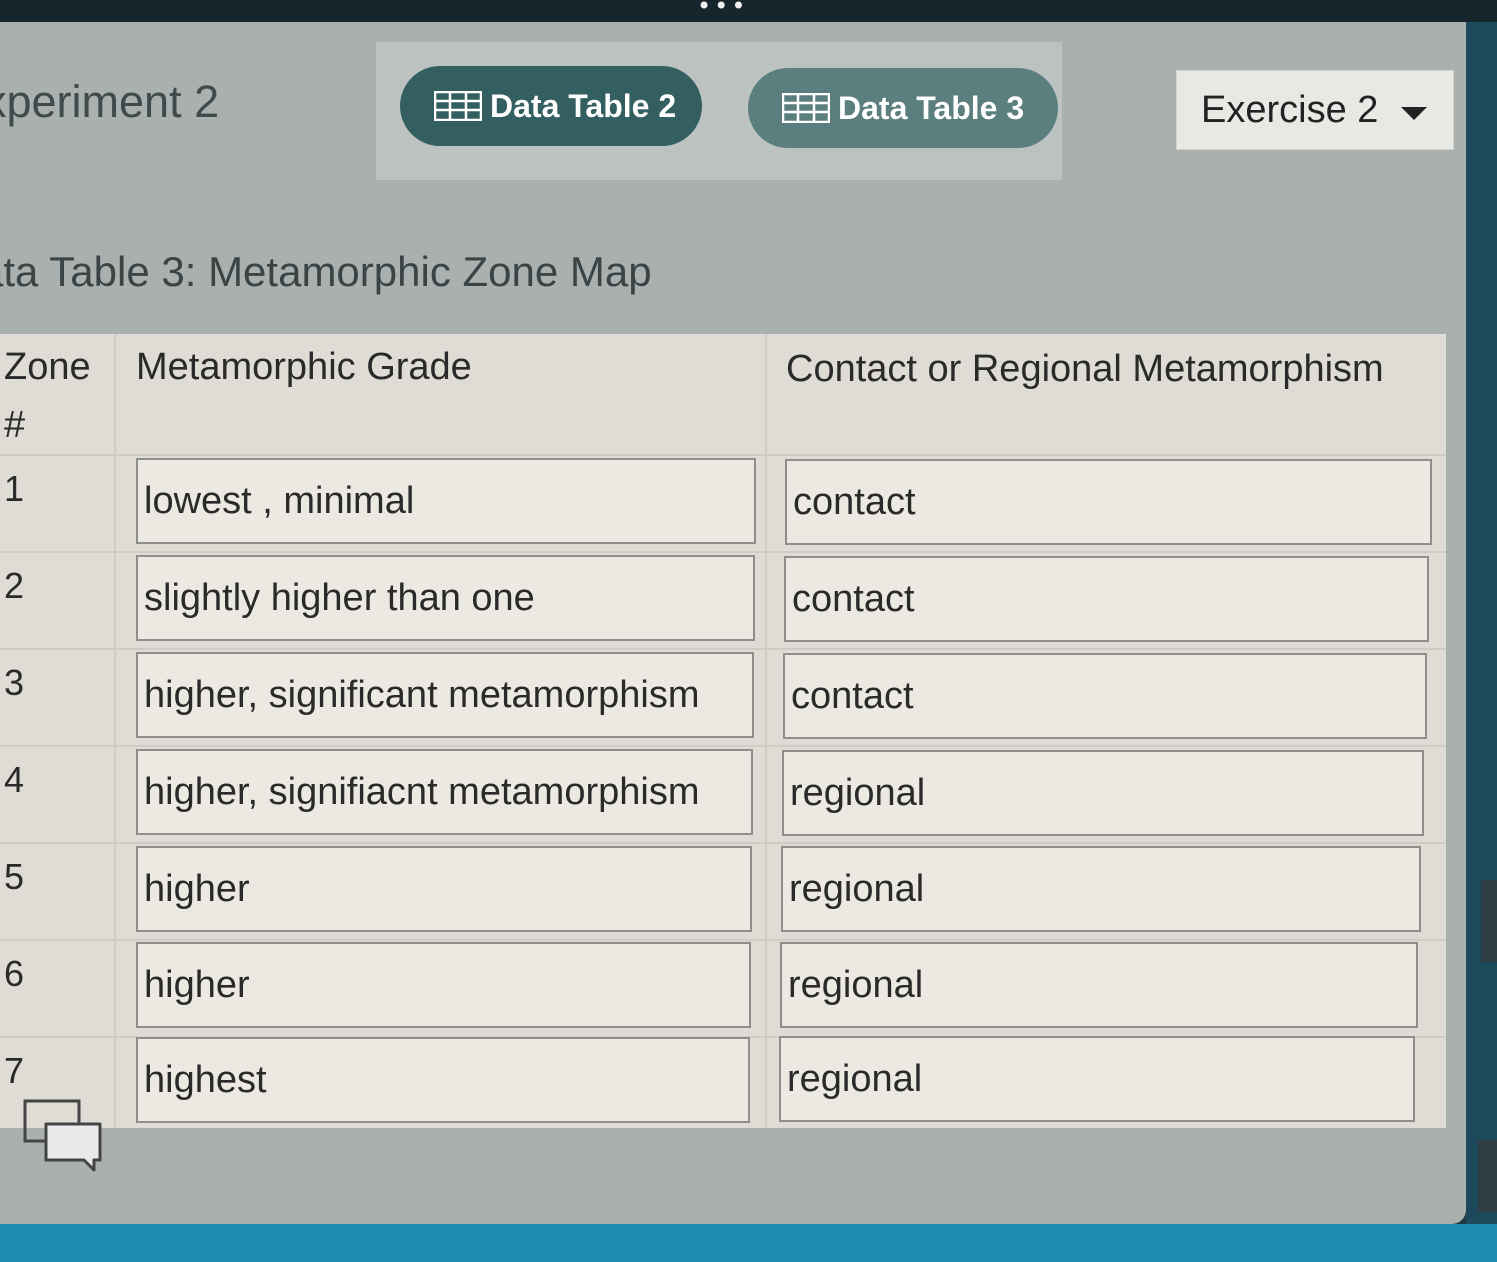 The image size is (1497, 1262). Describe the element at coordinates (14, 779) in the screenshot. I see `zone-number: 4` at that location.